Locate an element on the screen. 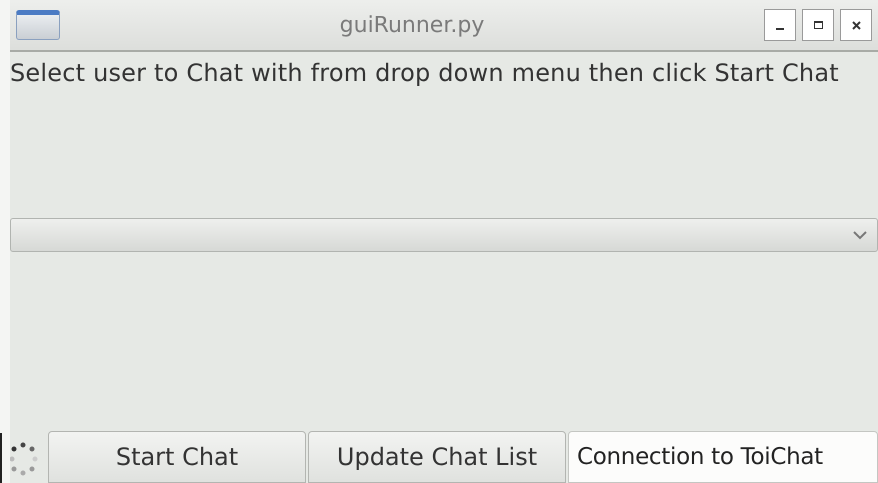 This screenshot has height=483, width=878. close-icon is located at coordinates (856, 25).